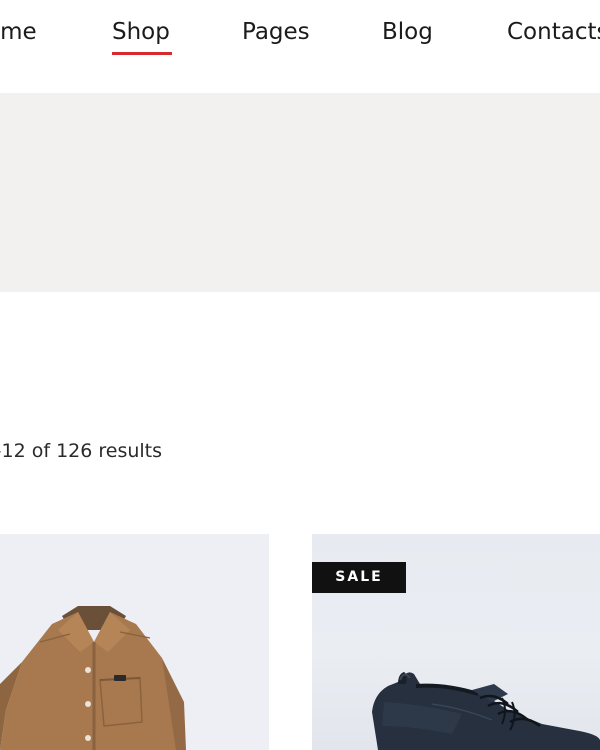  I want to click on shirt-image, so click(93, 678).